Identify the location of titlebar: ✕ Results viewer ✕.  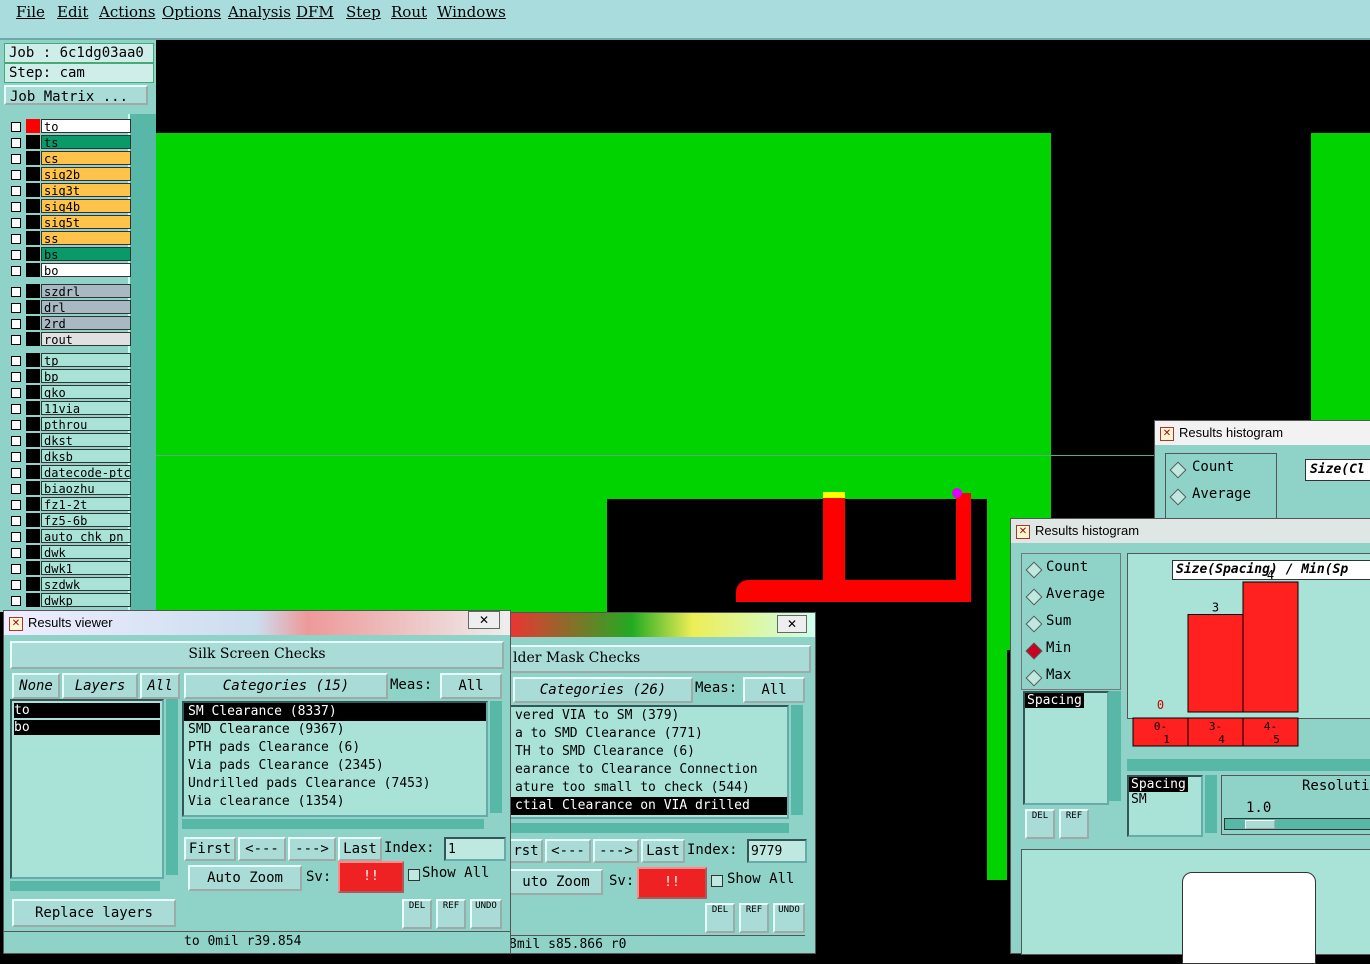
(257, 623).